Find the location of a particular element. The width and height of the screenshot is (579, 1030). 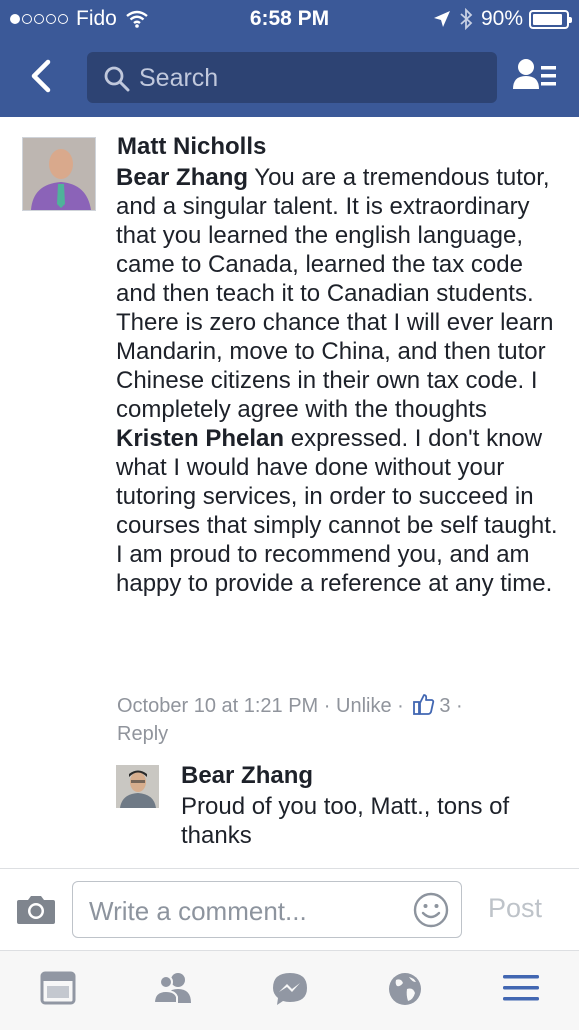

comment-input-box is located at coordinates (267, 909).